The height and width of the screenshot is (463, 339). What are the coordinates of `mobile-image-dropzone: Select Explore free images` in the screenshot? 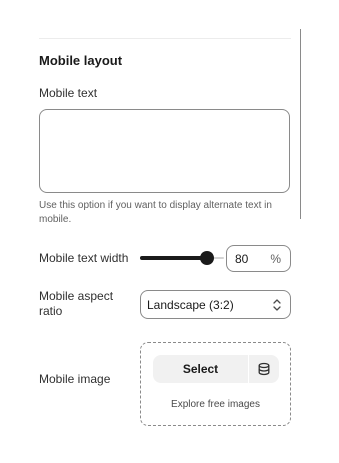 It's located at (215, 384).